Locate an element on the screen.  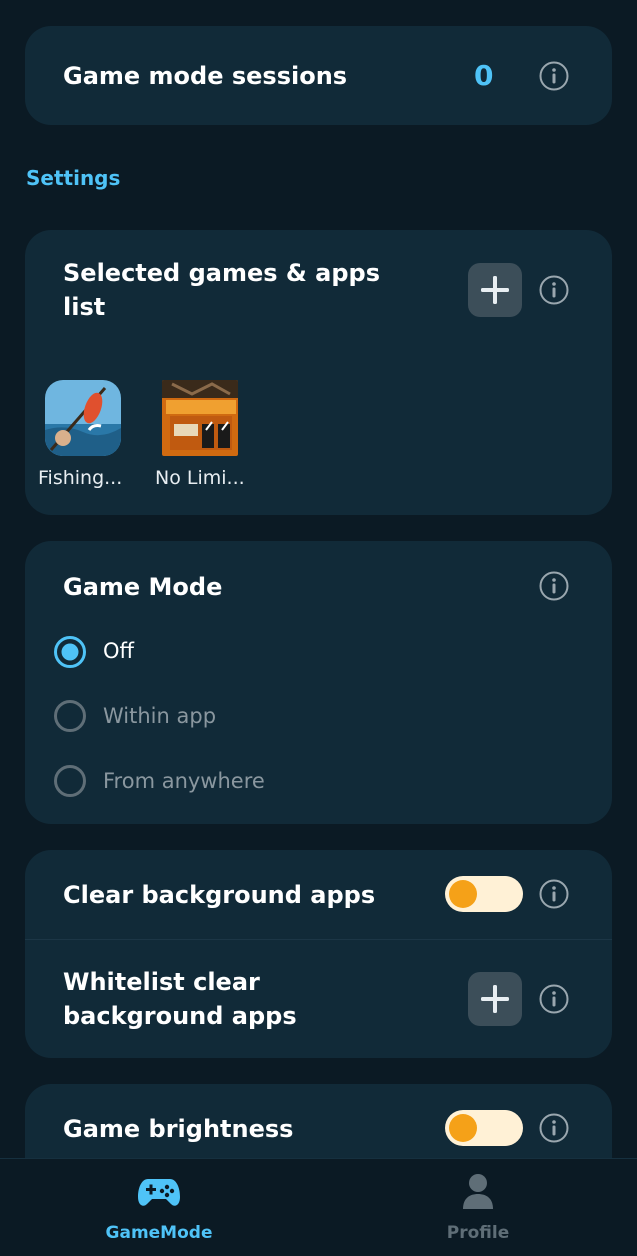
option-label-within-app: Within app is located at coordinates (160, 716).